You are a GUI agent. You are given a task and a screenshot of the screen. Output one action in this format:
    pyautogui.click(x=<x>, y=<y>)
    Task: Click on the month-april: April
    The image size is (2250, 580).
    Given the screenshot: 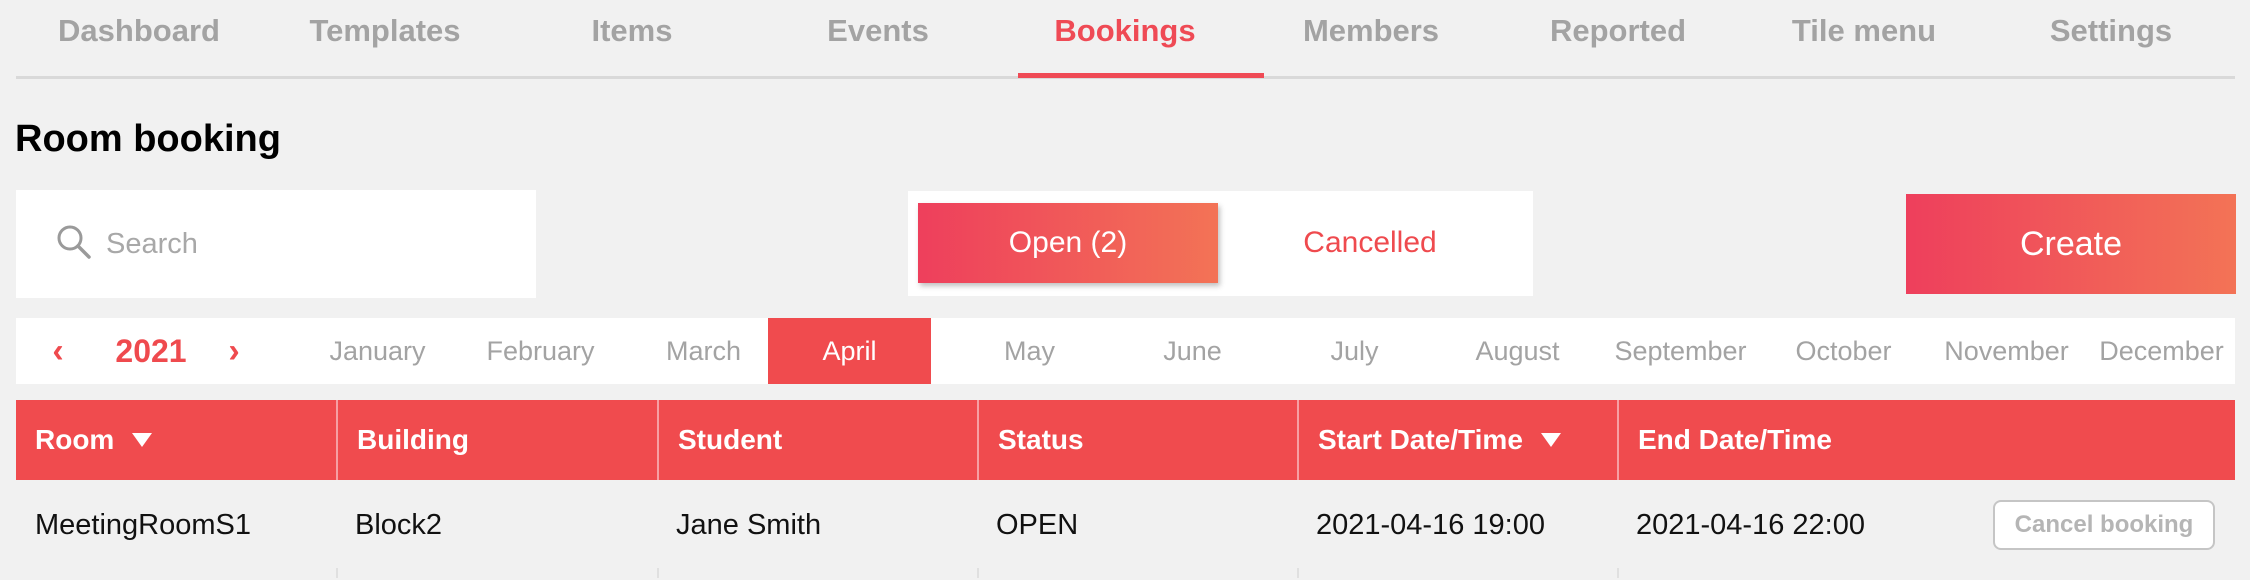 What is the action you would take?
    pyautogui.click(x=849, y=351)
    